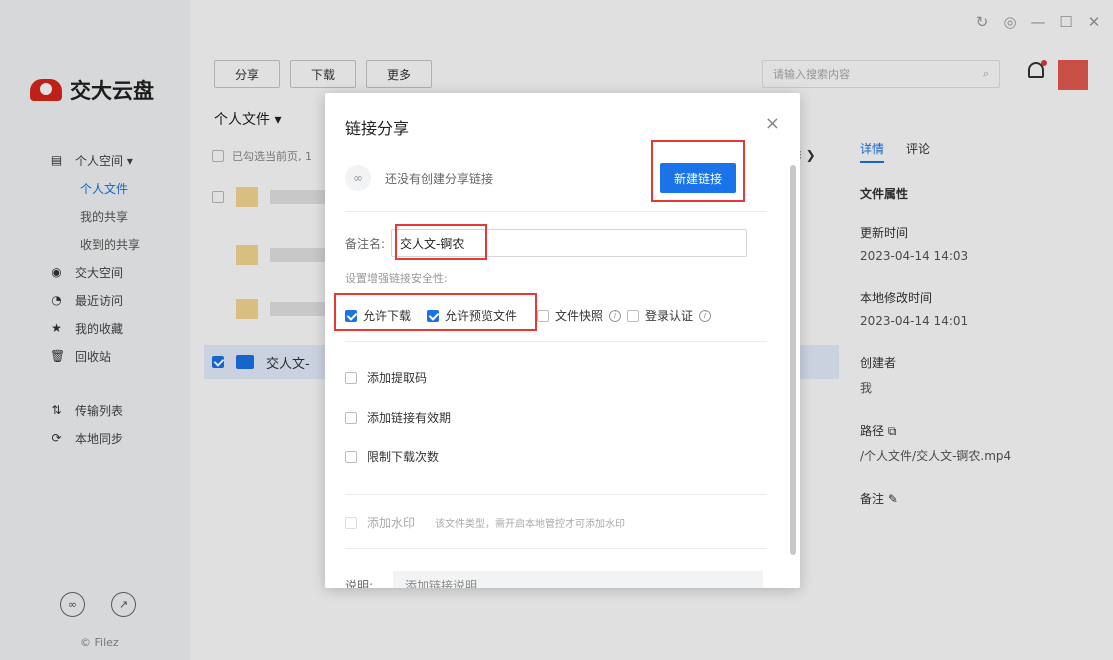 This screenshot has width=1113, height=660. I want to click on search-placeholder: 请输入搜索内容, so click(811, 74).